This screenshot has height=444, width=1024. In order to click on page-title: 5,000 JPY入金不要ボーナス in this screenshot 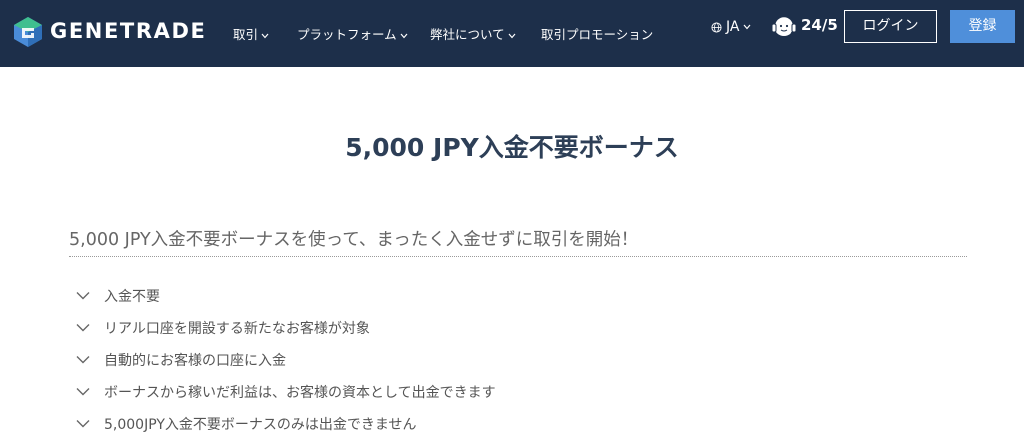, I will do `click(512, 147)`.